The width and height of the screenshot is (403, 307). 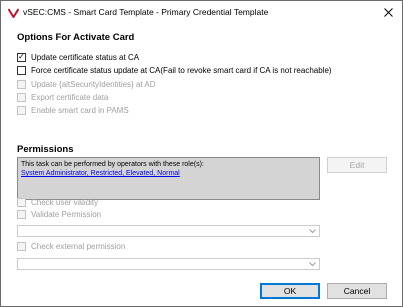 I want to click on checkbox-label: Validate Permission, so click(x=66, y=214).